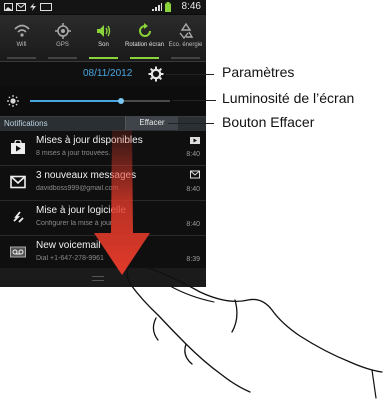  What do you see at coordinates (144, 38) in the screenshot?
I see `toggle-rotation: Rotation écran` at bounding box center [144, 38].